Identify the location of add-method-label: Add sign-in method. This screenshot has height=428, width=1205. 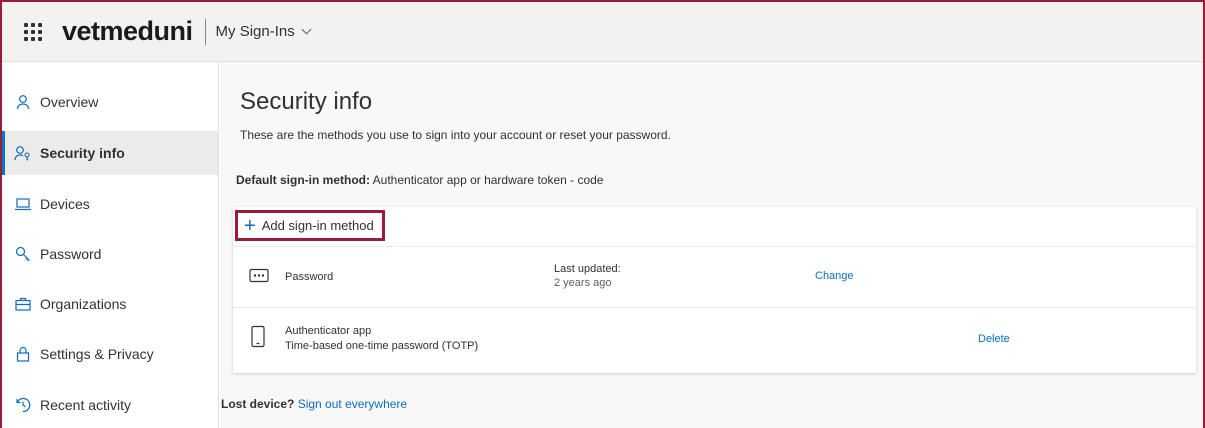
(317, 225).